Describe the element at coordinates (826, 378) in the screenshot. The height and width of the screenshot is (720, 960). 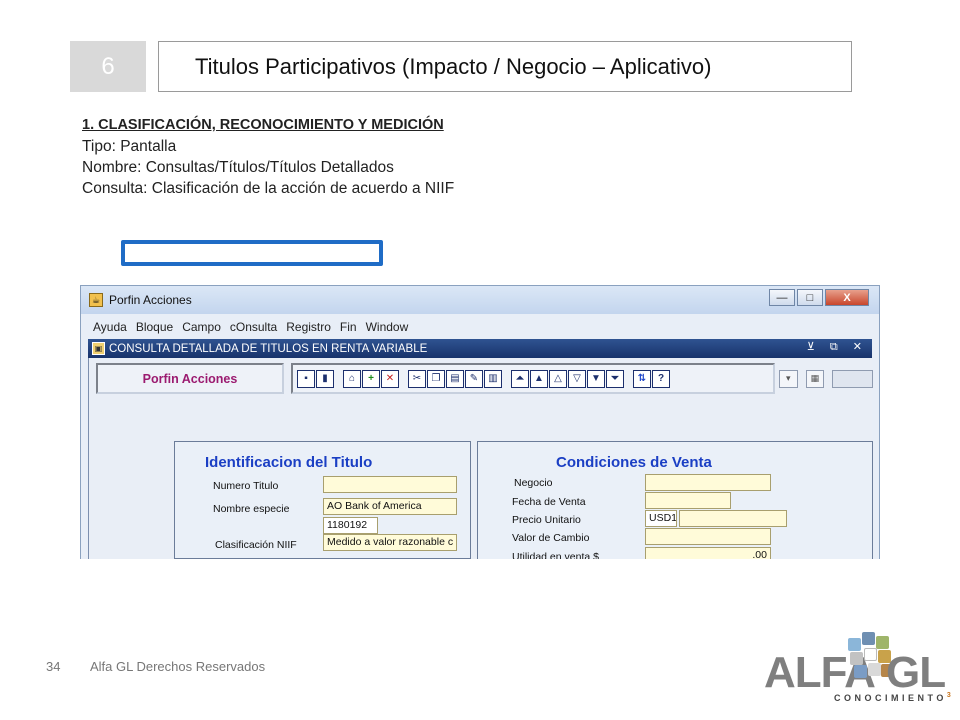
I see `right-tools: ▾ ▦` at that location.